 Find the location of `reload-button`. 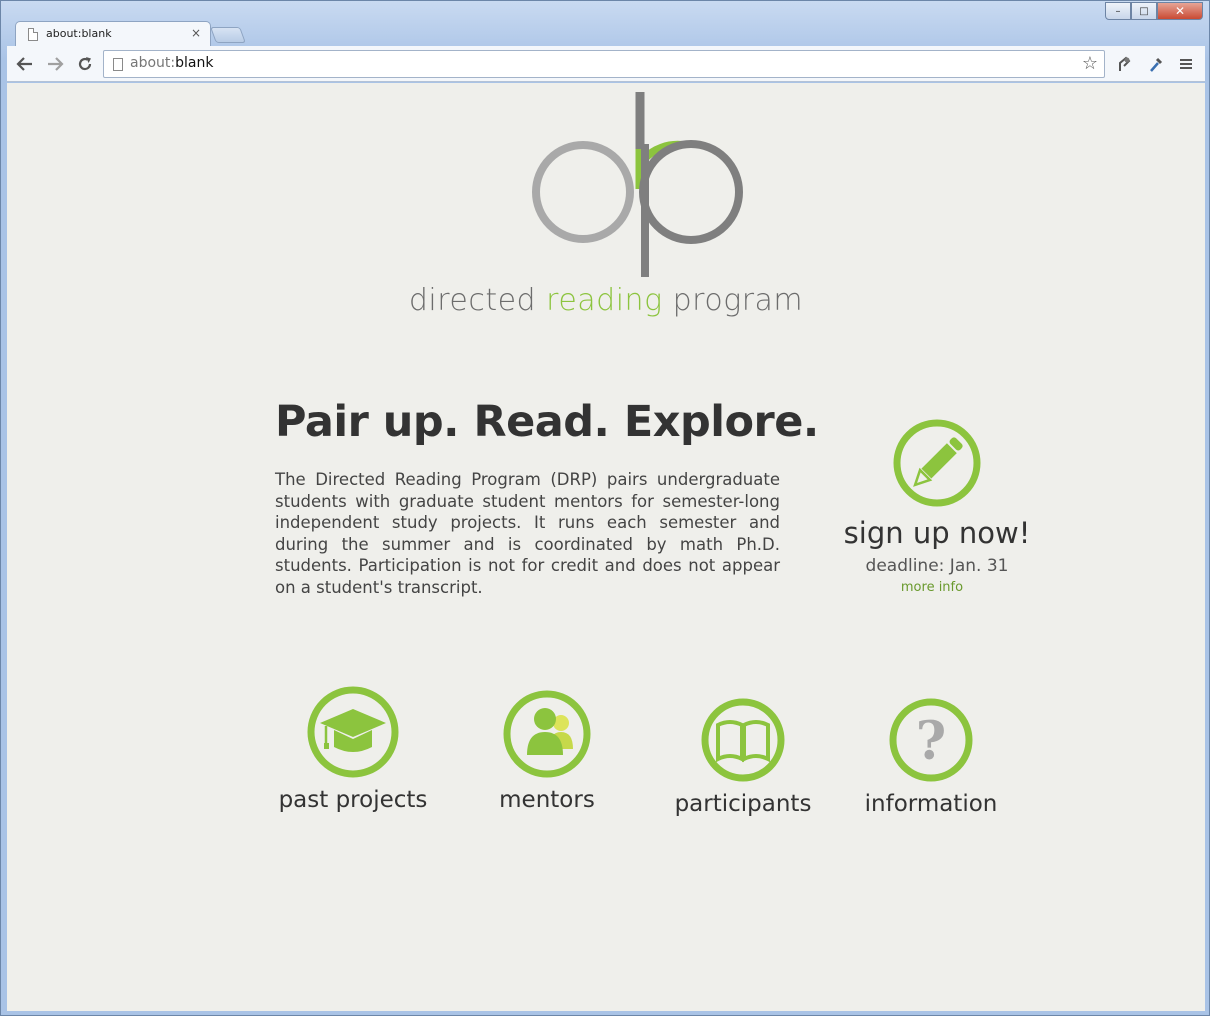

reload-button is located at coordinates (85, 64).